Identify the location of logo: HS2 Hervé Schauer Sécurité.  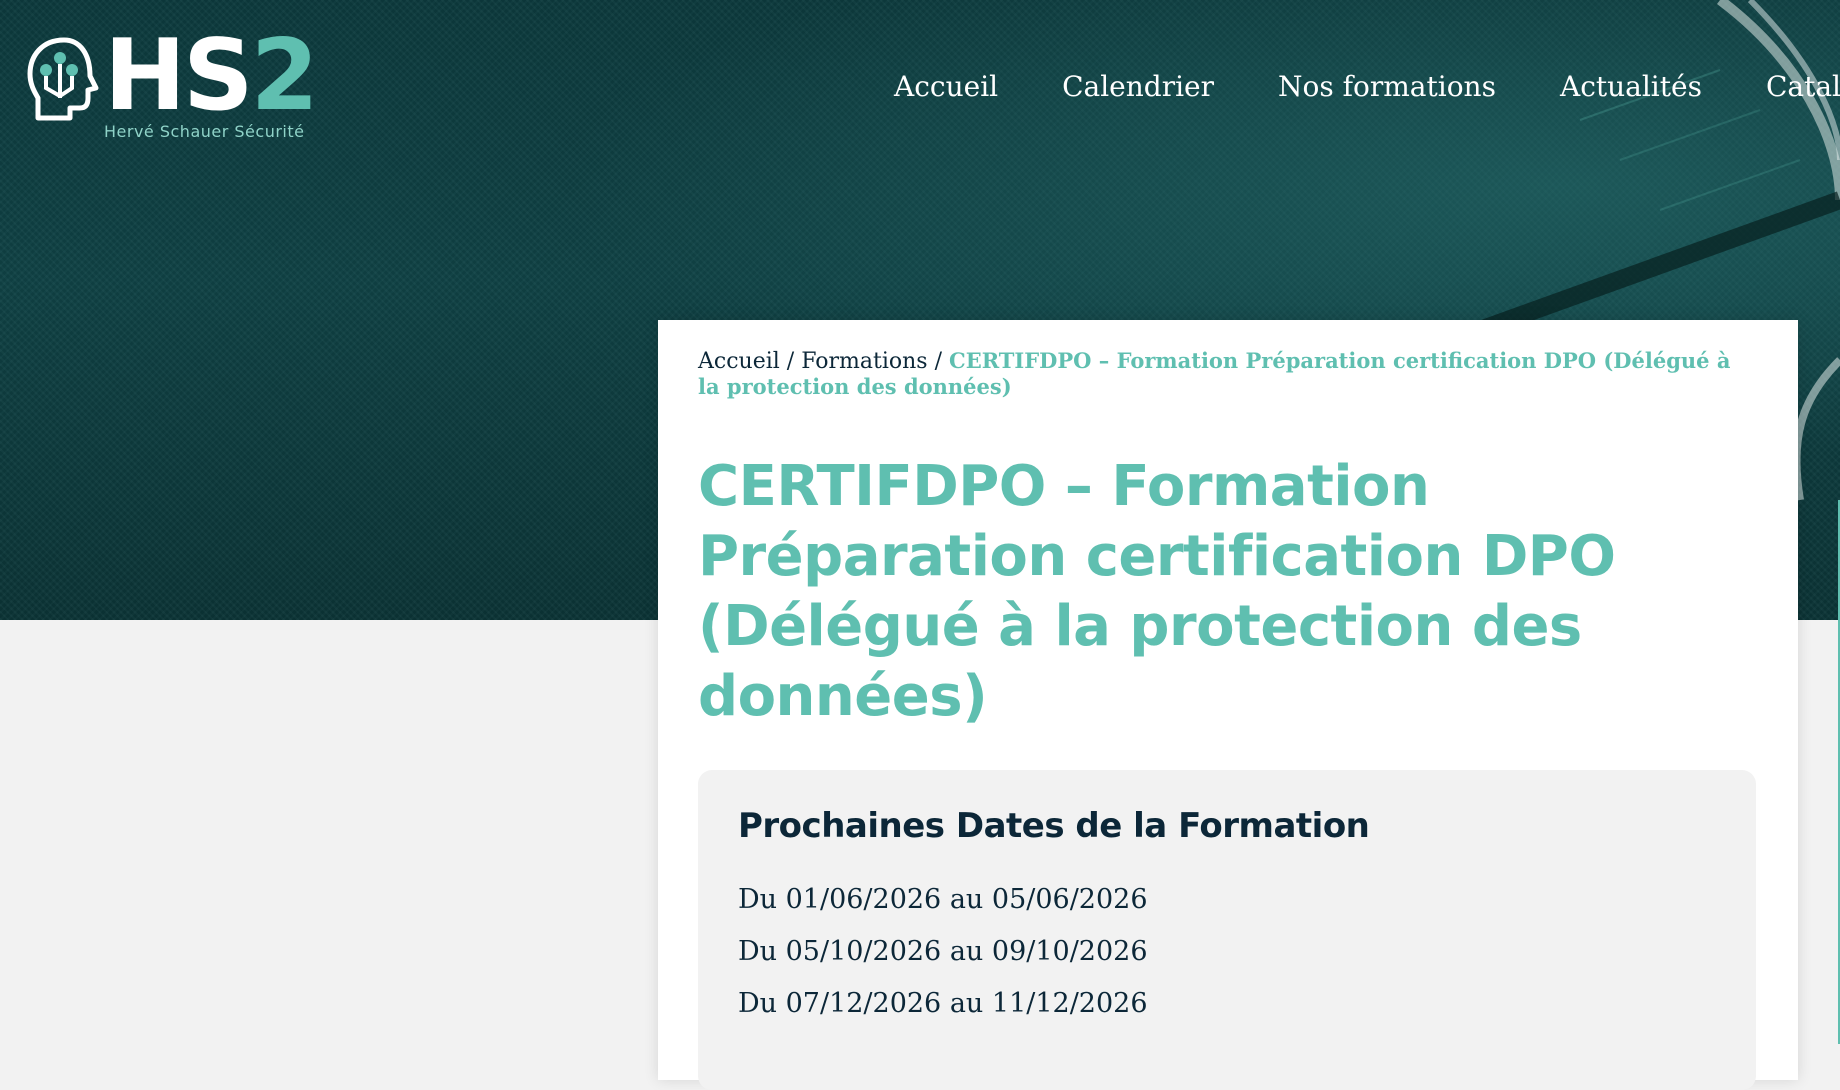
(174, 85).